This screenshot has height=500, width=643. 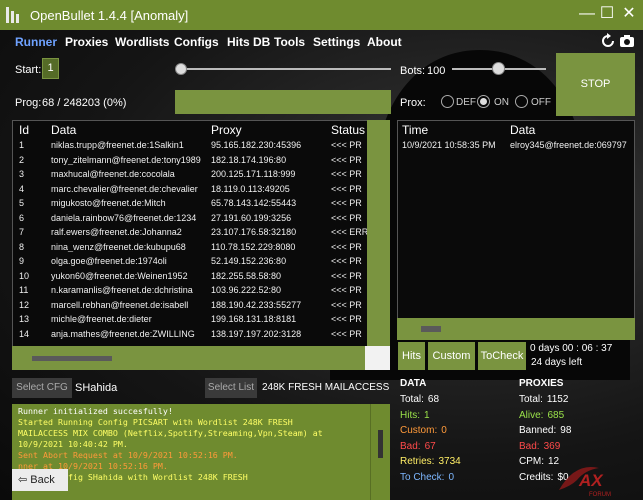 What do you see at coordinates (321, 15) in the screenshot?
I see `title-bar: OpenBullet 1.4.4 [Anomaly] — ☐ ✕` at bounding box center [321, 15].